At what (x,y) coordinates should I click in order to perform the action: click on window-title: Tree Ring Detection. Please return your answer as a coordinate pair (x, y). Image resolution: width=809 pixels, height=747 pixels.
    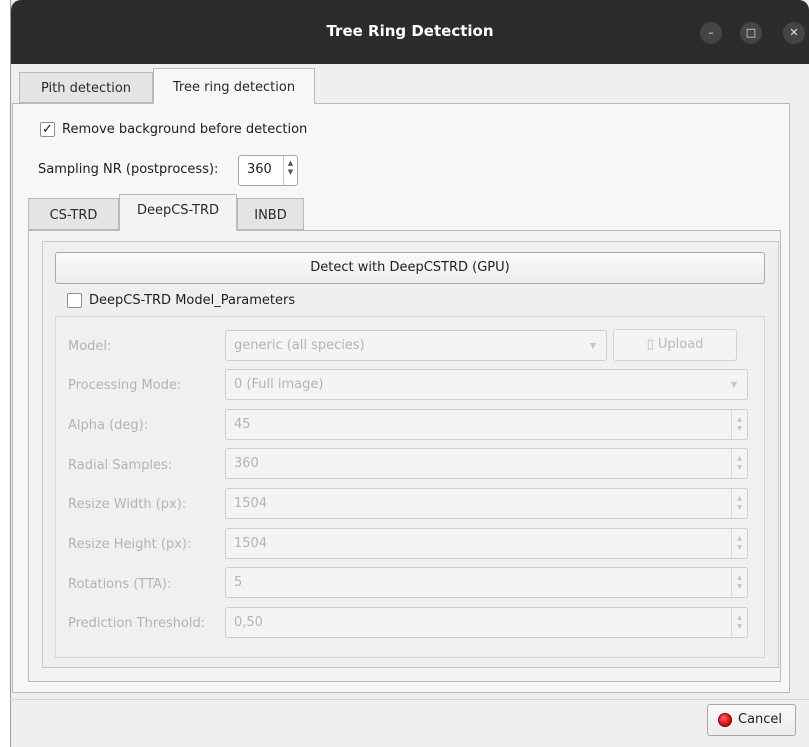
    Looking at the image, I should click on (410, 31).